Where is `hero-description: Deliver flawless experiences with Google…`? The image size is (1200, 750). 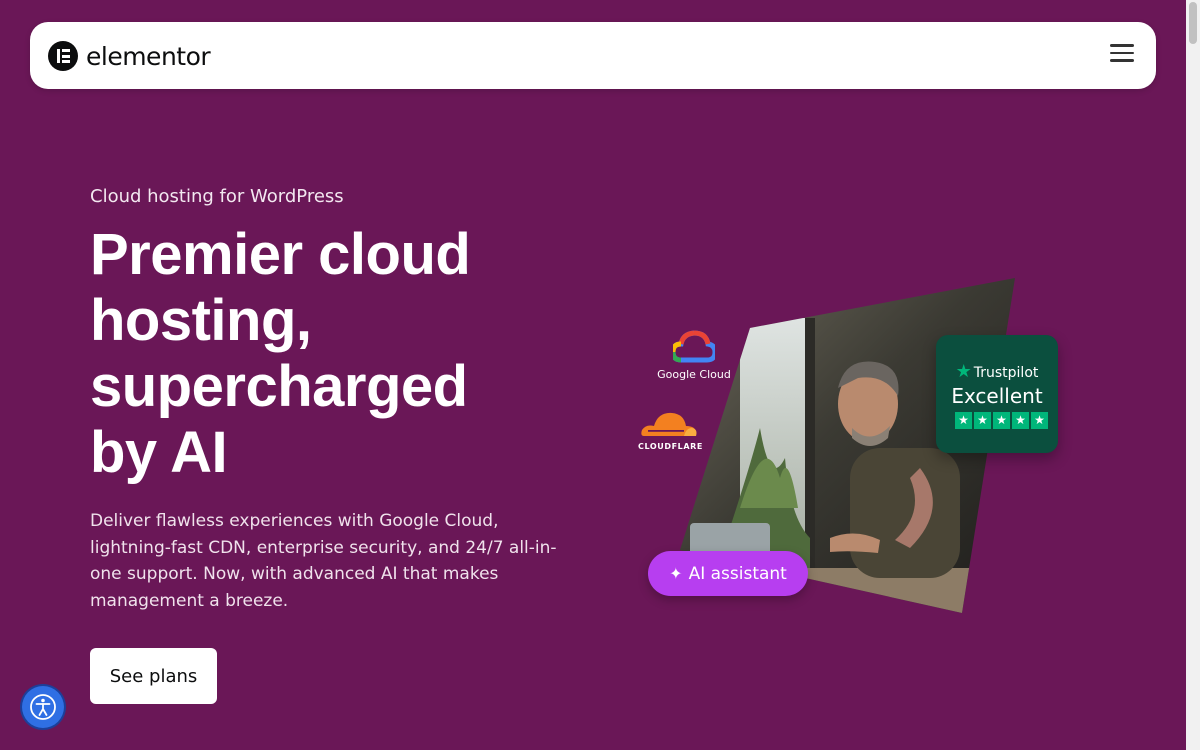 hero-description: Deliver flawless experiences with Google… is located at coordinates (323, 561).